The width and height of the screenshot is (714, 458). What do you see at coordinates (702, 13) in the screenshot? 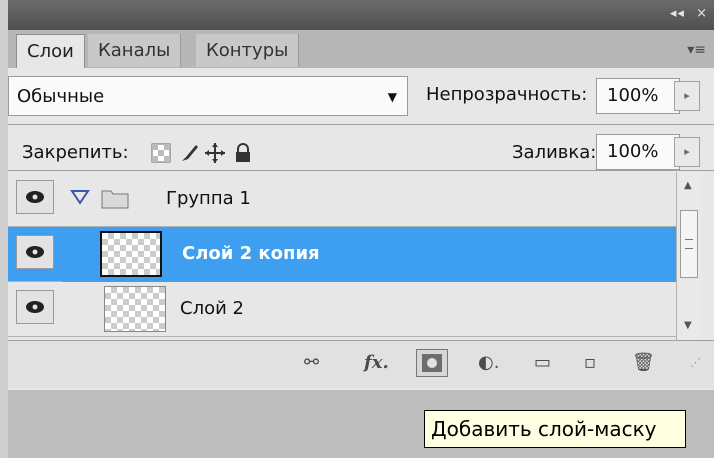
I see `close-icon: ×` at bounding box center [702, 13].